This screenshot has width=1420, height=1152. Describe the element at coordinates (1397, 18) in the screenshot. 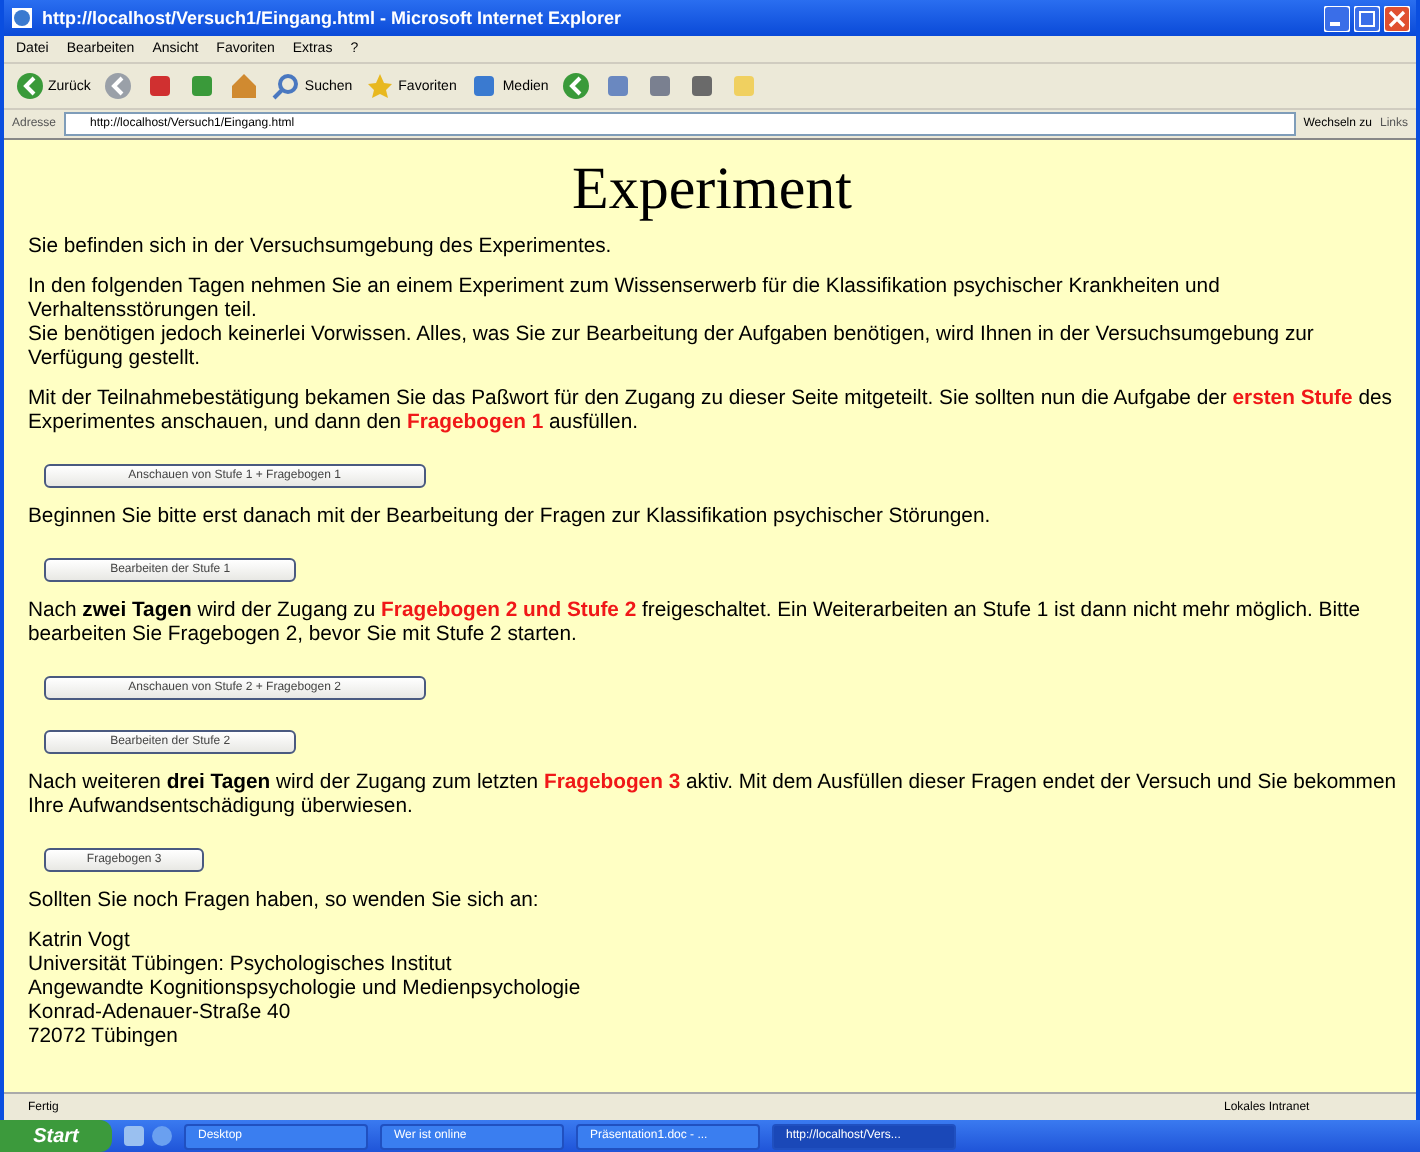

I see `close-icon` at that location.